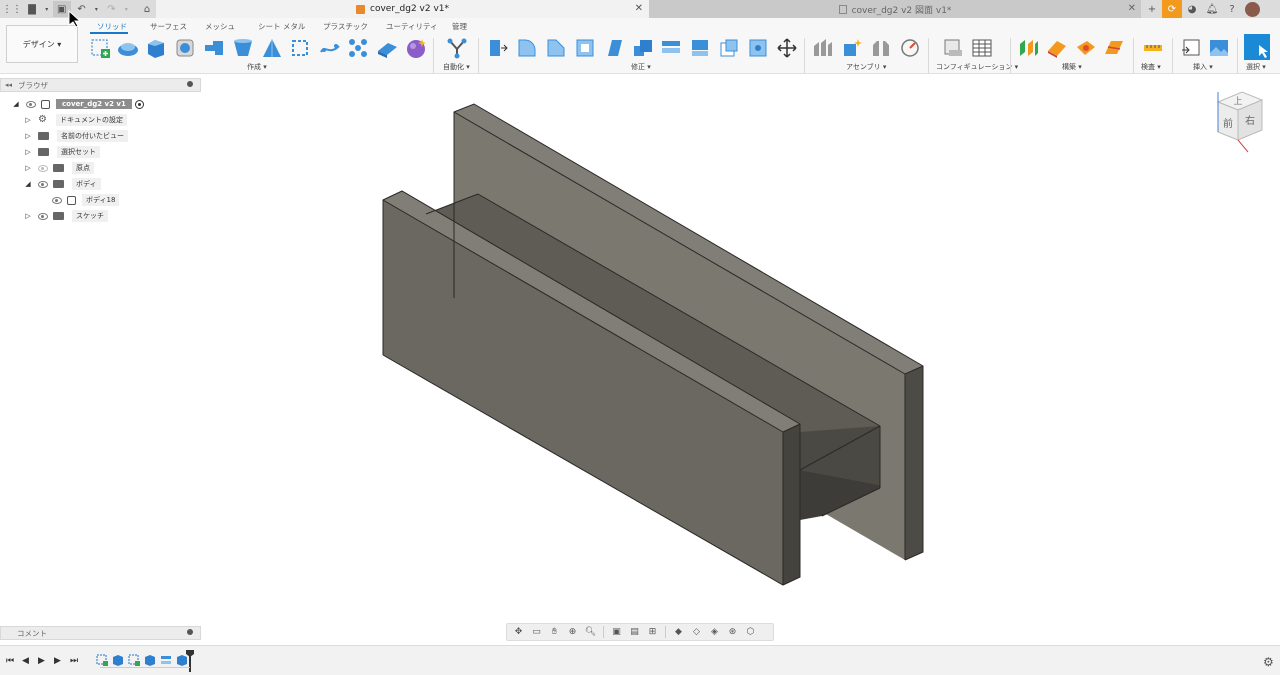  What do you see at coordinates (166, 660) in the screenshot?
I see `timeline-combine-icon` at bounding box center [166, 660].